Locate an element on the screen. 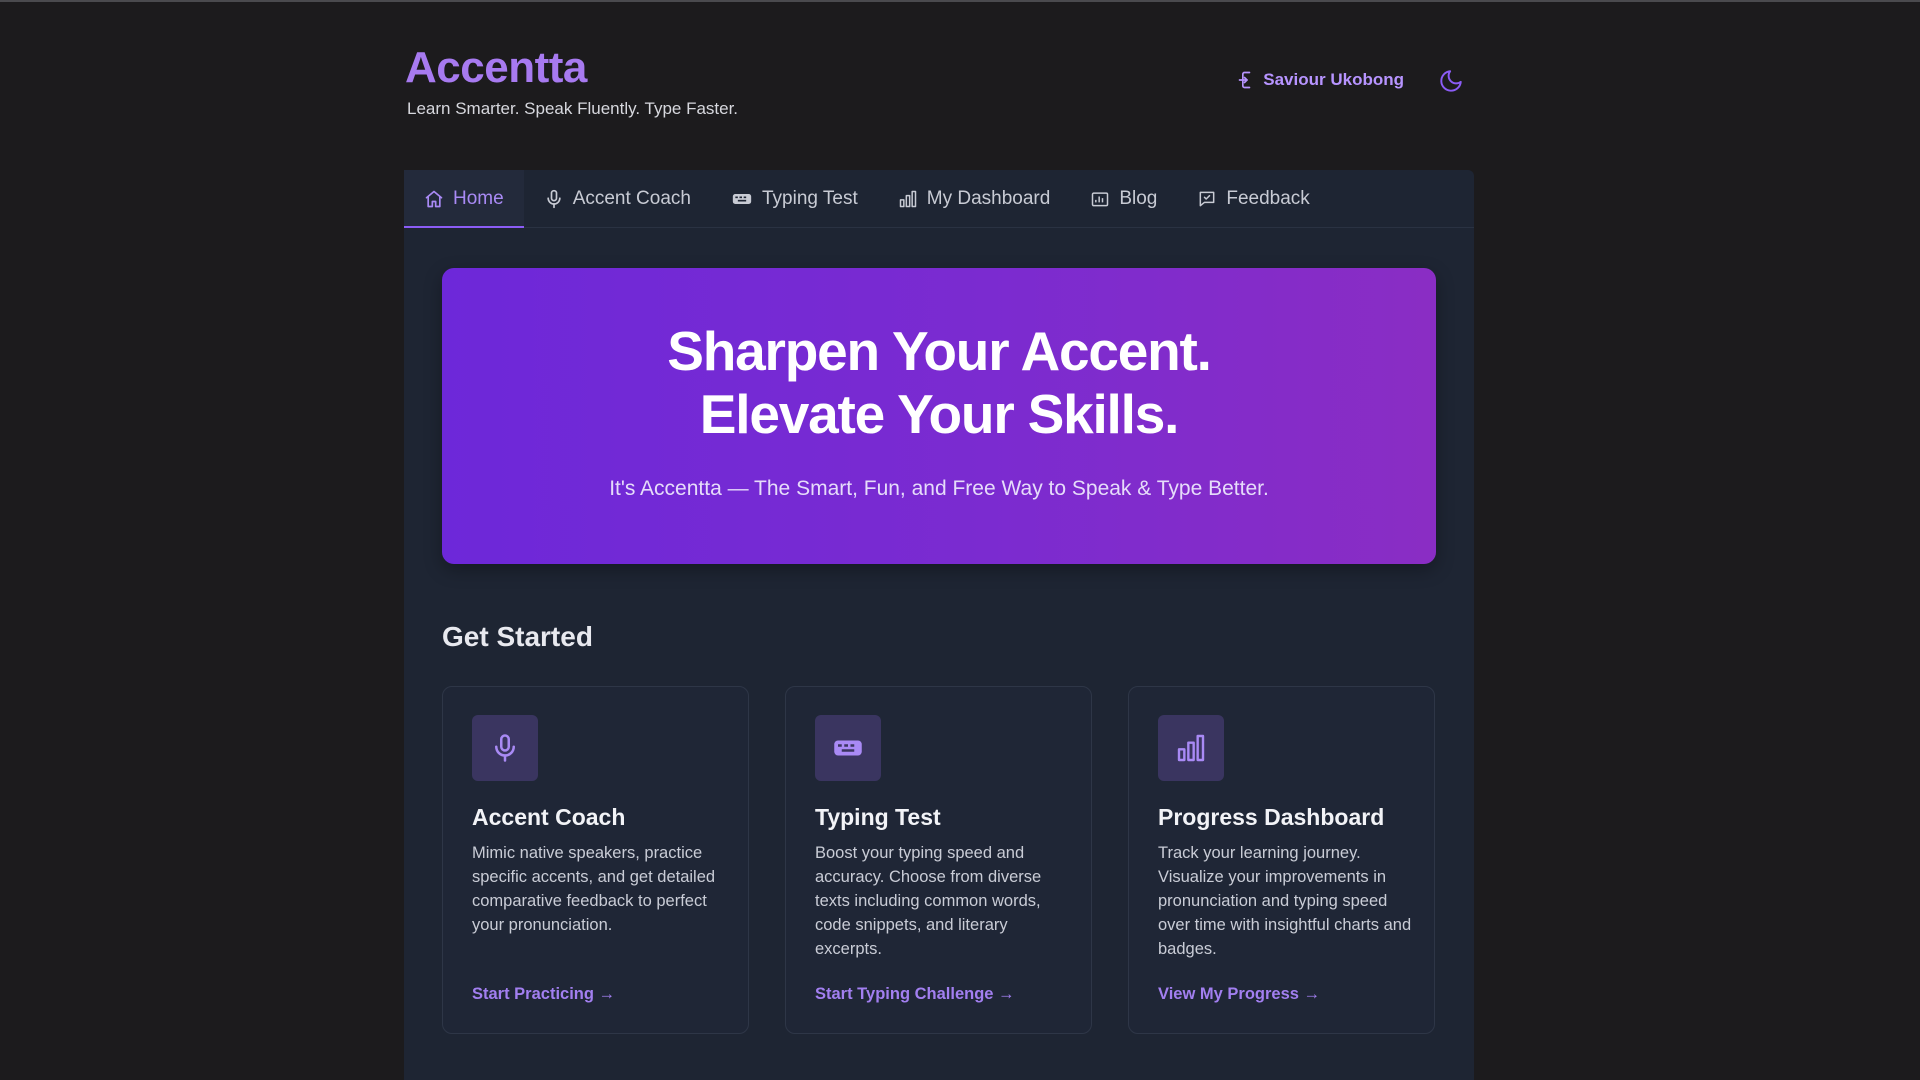 The image size is (1920, 1080). moon-icon is located at coordinates (1451, 83).